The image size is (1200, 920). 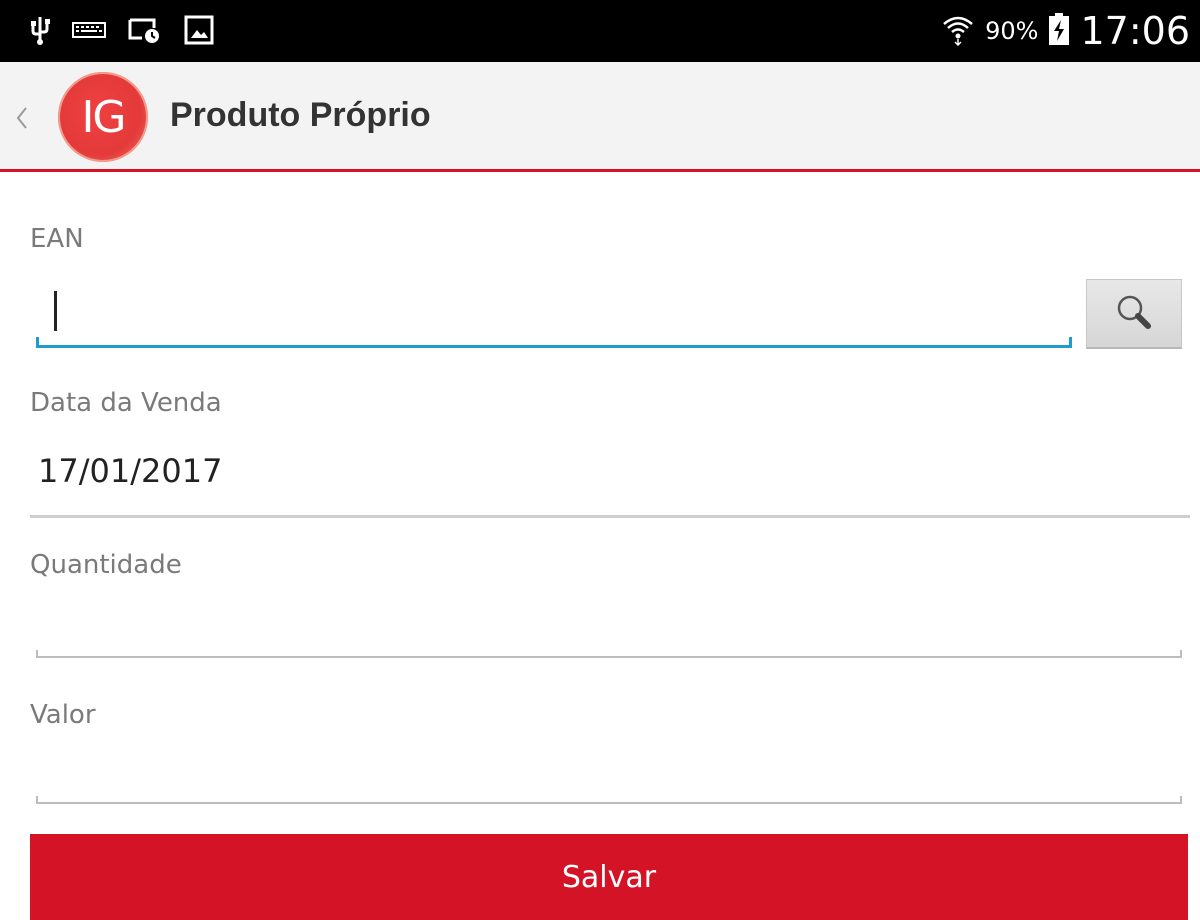 I want to click on status-left-icons, so click(x=122, y=32).